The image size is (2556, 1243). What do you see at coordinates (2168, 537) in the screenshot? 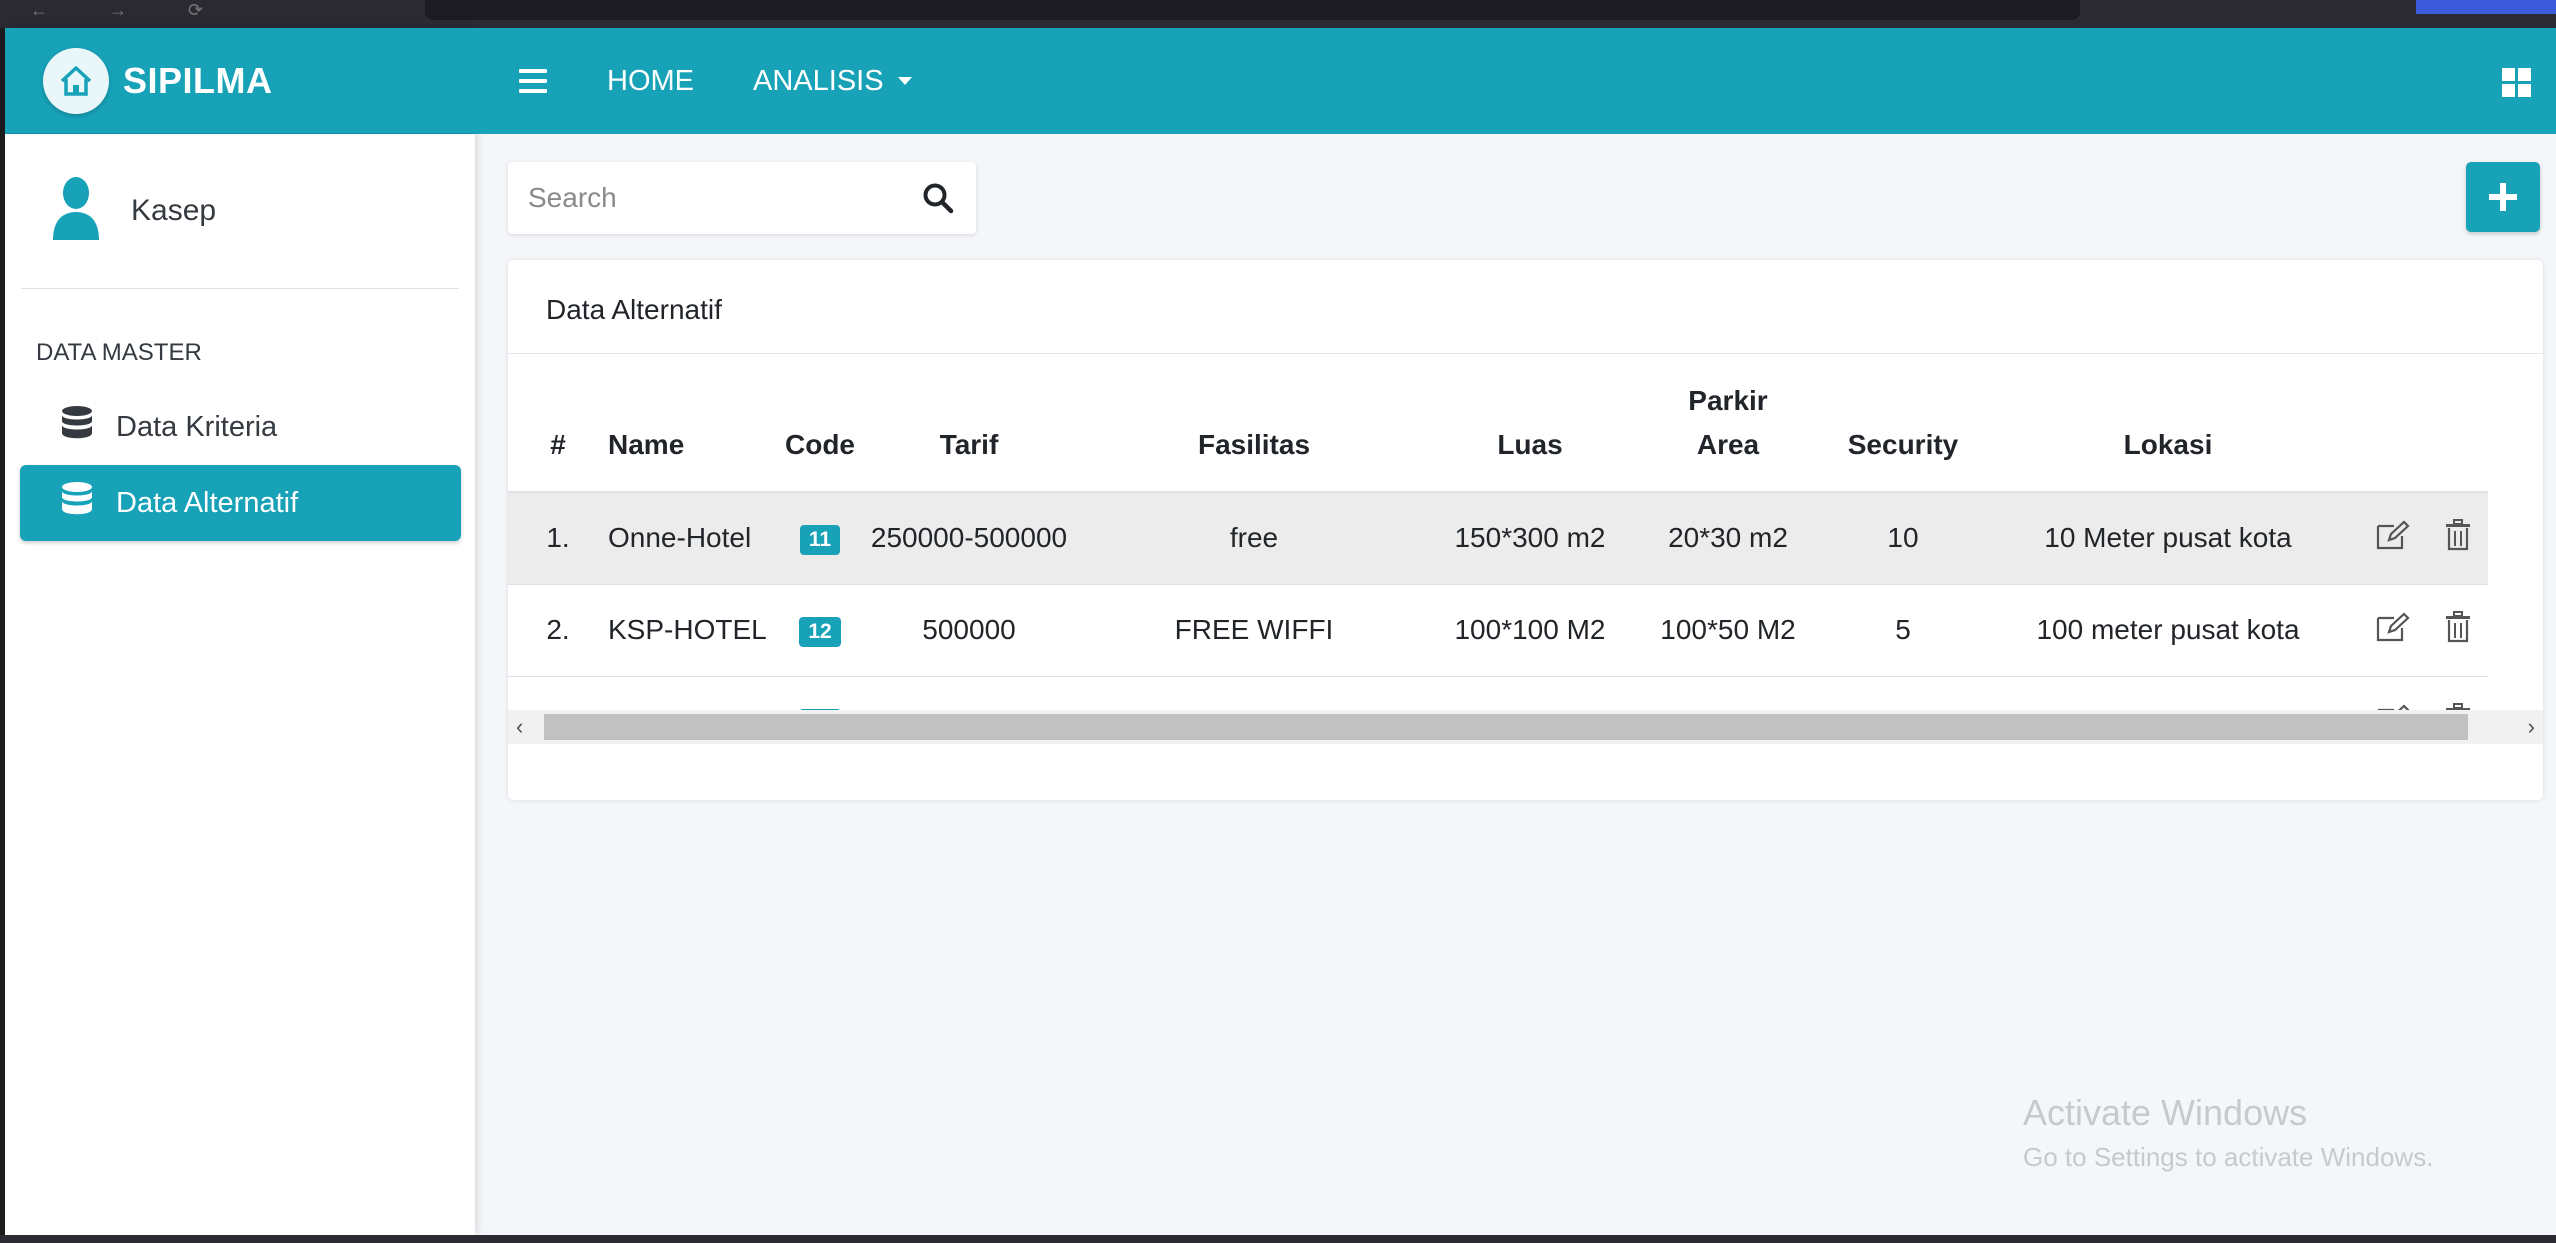
I see `cell-lokasi: 10 Meter pusat kota` at bounding box center [2168, 537].